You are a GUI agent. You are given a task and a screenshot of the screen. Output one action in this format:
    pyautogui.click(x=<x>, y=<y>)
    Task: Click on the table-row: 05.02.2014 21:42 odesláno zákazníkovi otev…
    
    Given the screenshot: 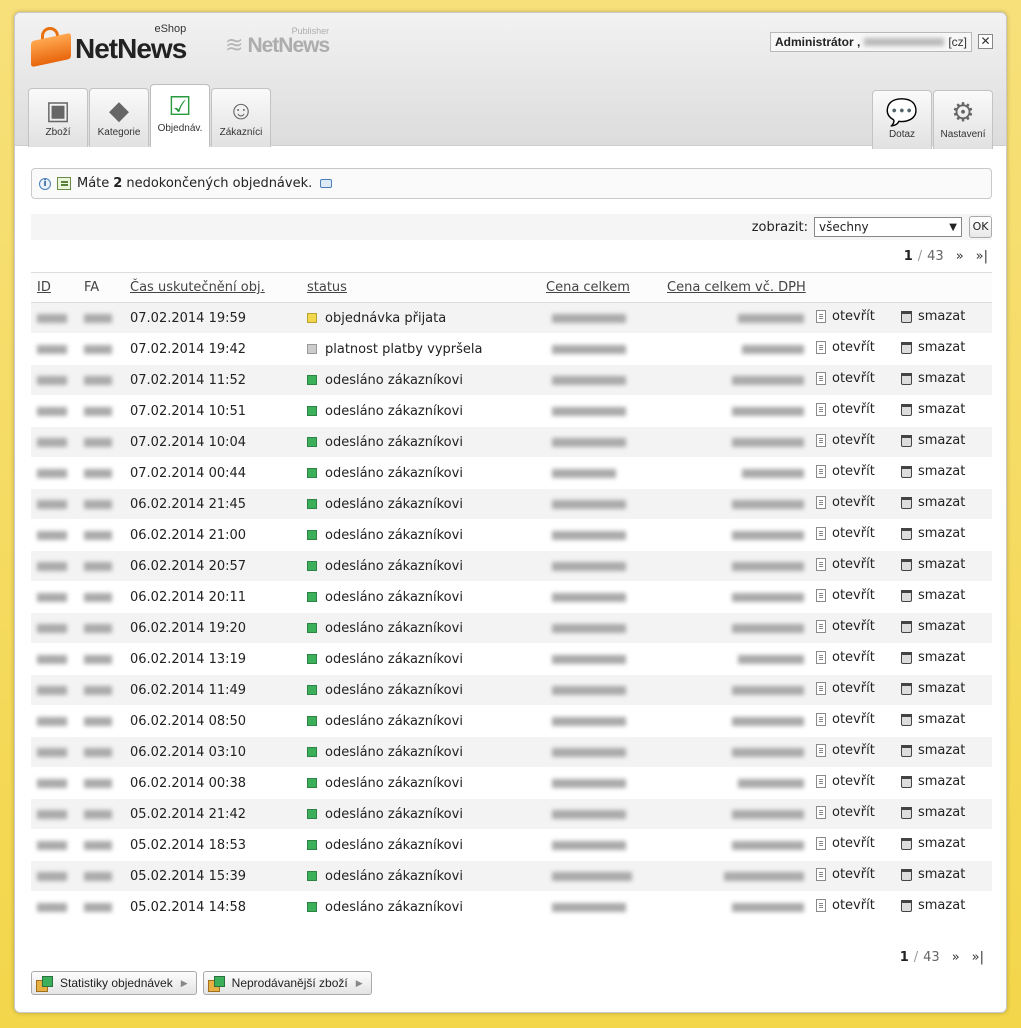 What is the action you would take?
    pyautogui.click(x=511, y=814)
    